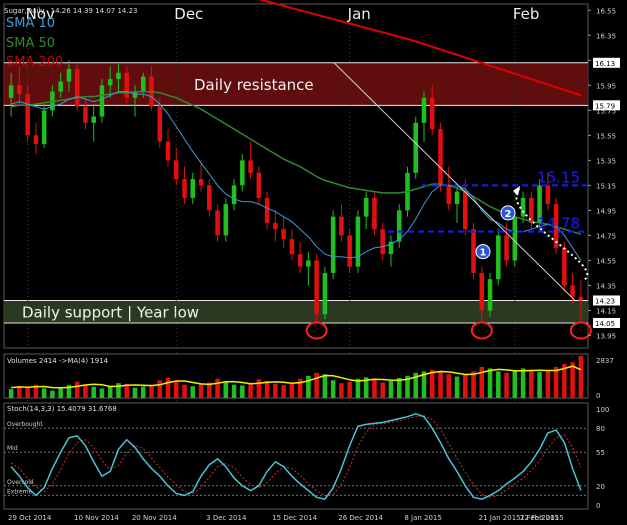  Describe the element at coordinates (542, 518) in the screenshot. I see `x-tick-label: 12 Feb 2015` at that location.